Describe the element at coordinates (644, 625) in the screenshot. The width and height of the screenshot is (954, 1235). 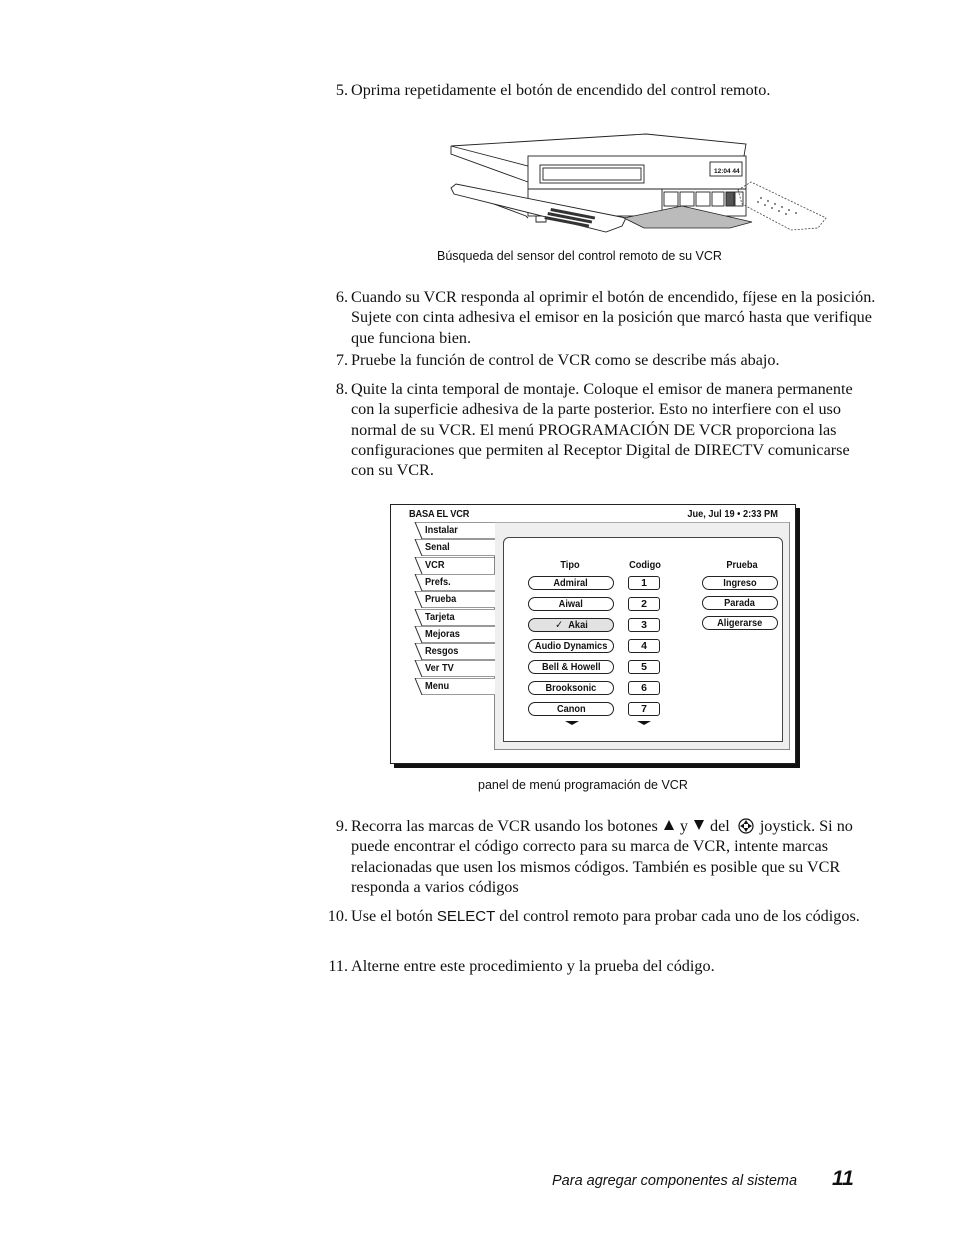
I see `code-option: 3` at that location.